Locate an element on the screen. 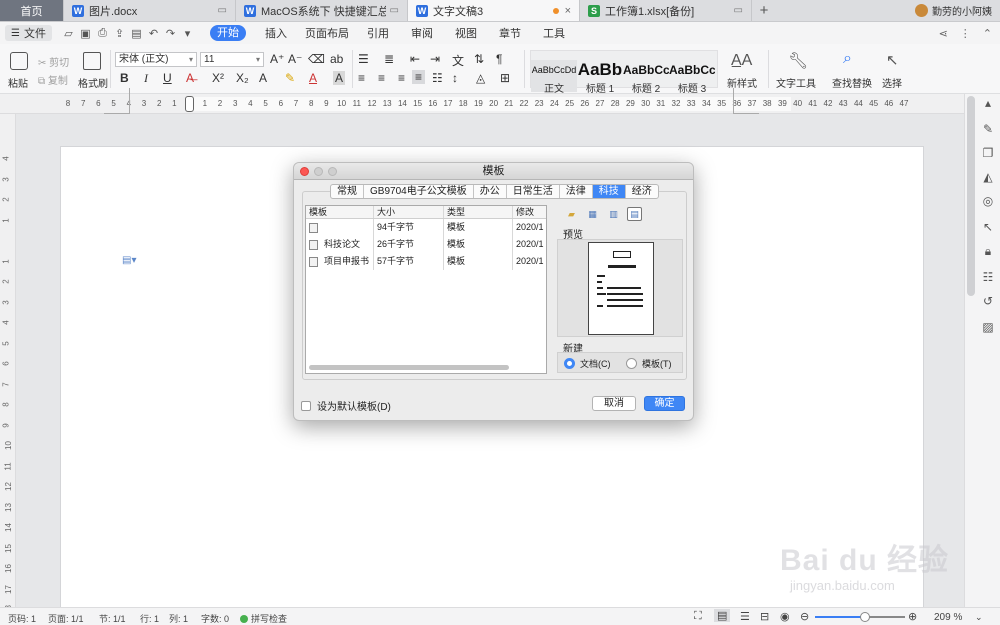 The width and height of the screenshot is (1000, 625). tab-doc-2: W MacOS系统下 快捷键汇总 ▭ is located at coordinates (322, 10).